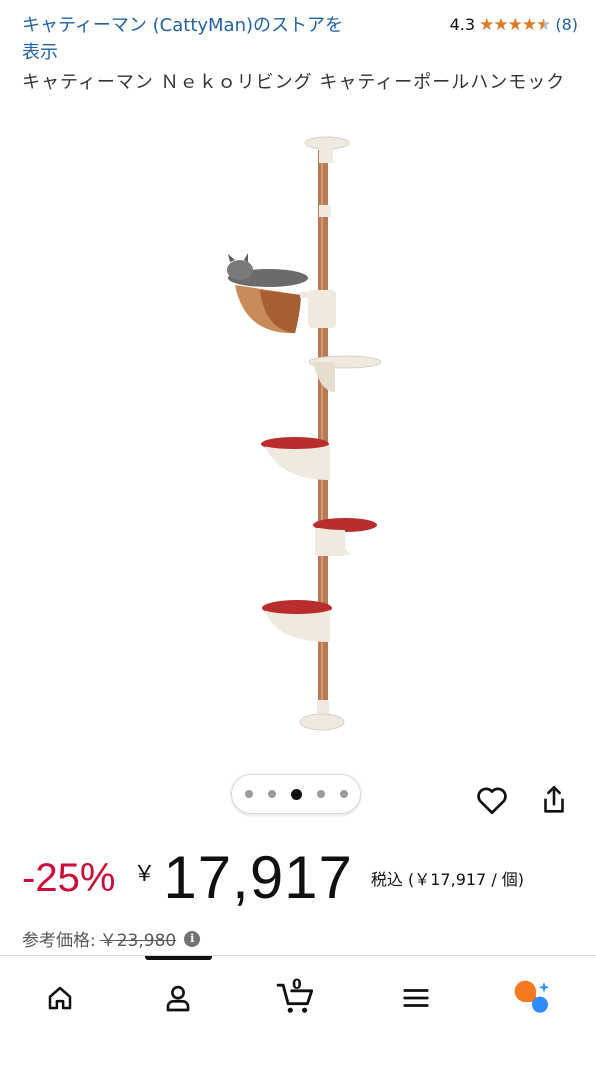 This screenshot has height=1081, width=596. Describe the element at coordinates (566, 24) in the screenshot. I see `rating-count: (8)` at that location.